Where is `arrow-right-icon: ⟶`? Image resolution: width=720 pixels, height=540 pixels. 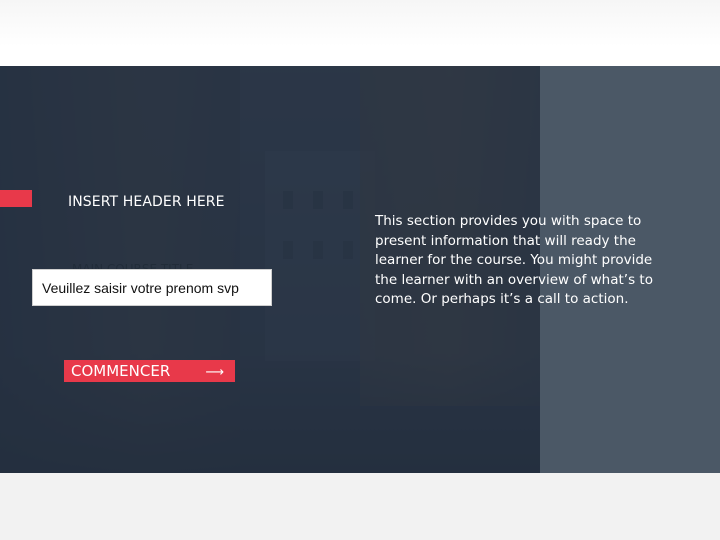
arrow-right-icon: ⟶ is located at coordinates (214, 372).